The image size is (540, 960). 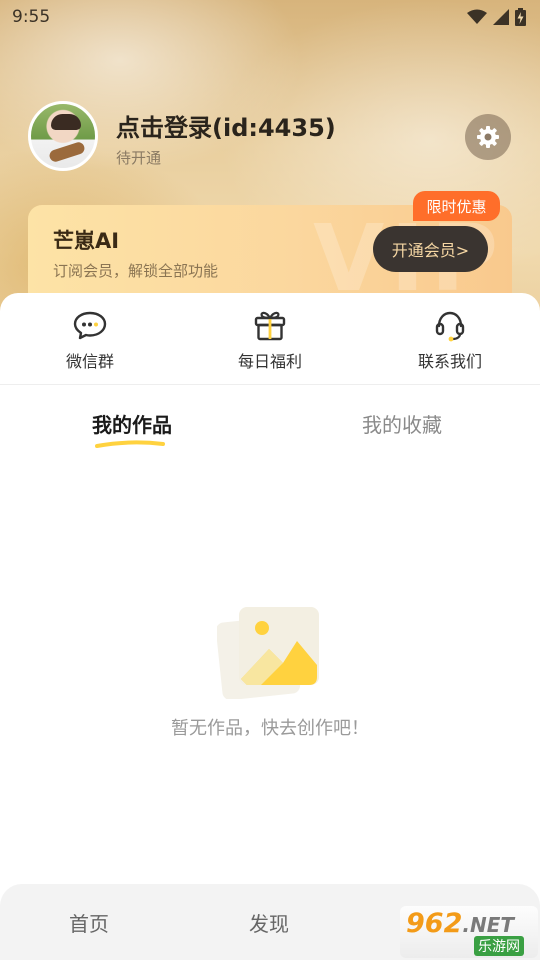 What do you see at coordinates (132, 423) in the screenshot?
I see `tab-my-works: 我的作品` at bounding box center [132, 423].